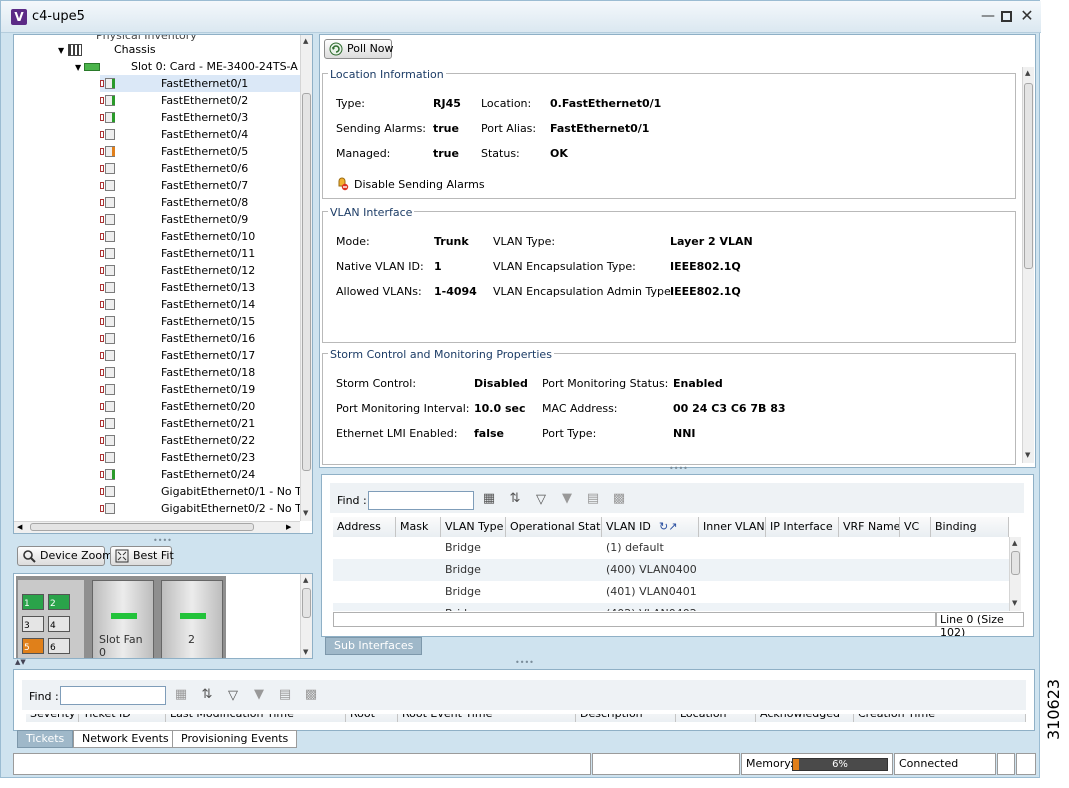  What do you see at coordinates (200, 168) in the screenshot?
I see `tree-node-port: FastEthernet0/6` at bounding box center [200, 168].